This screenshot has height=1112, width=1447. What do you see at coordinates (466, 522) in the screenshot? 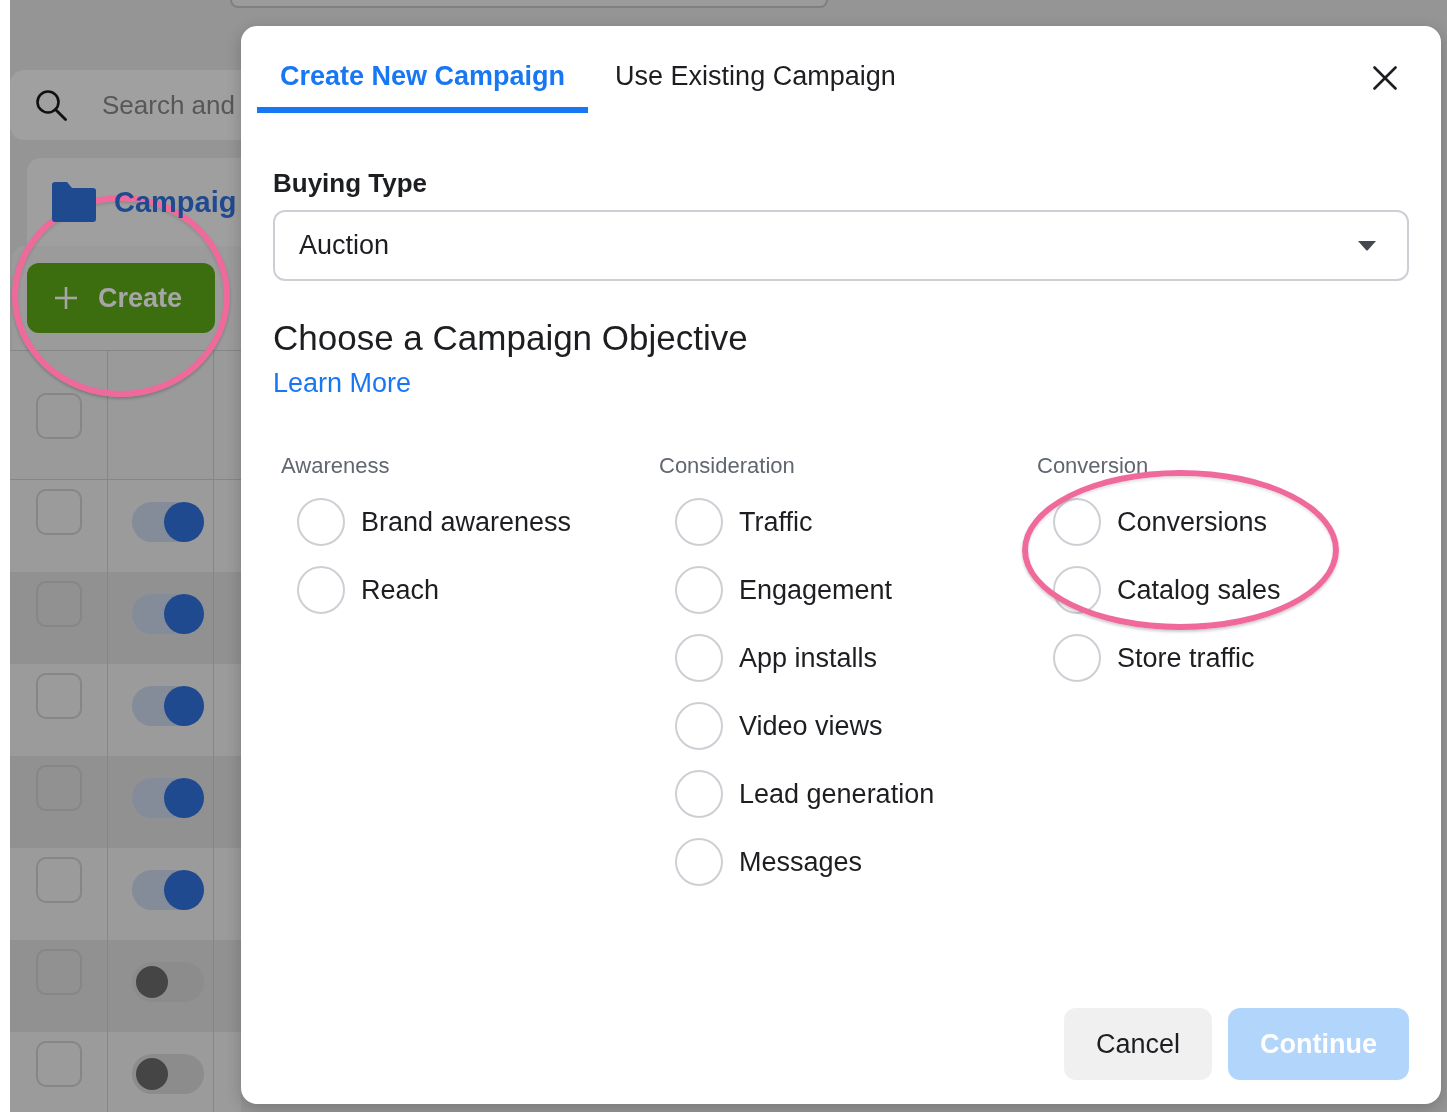
I see `option-label: Brand awareness` at bounding box center [466, 522].